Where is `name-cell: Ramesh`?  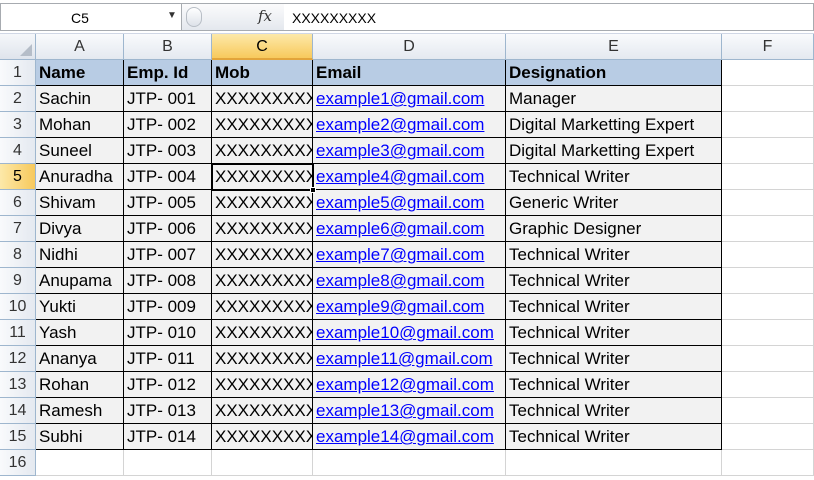
name-cell: Ramesh is located at coordinates (80, 411).